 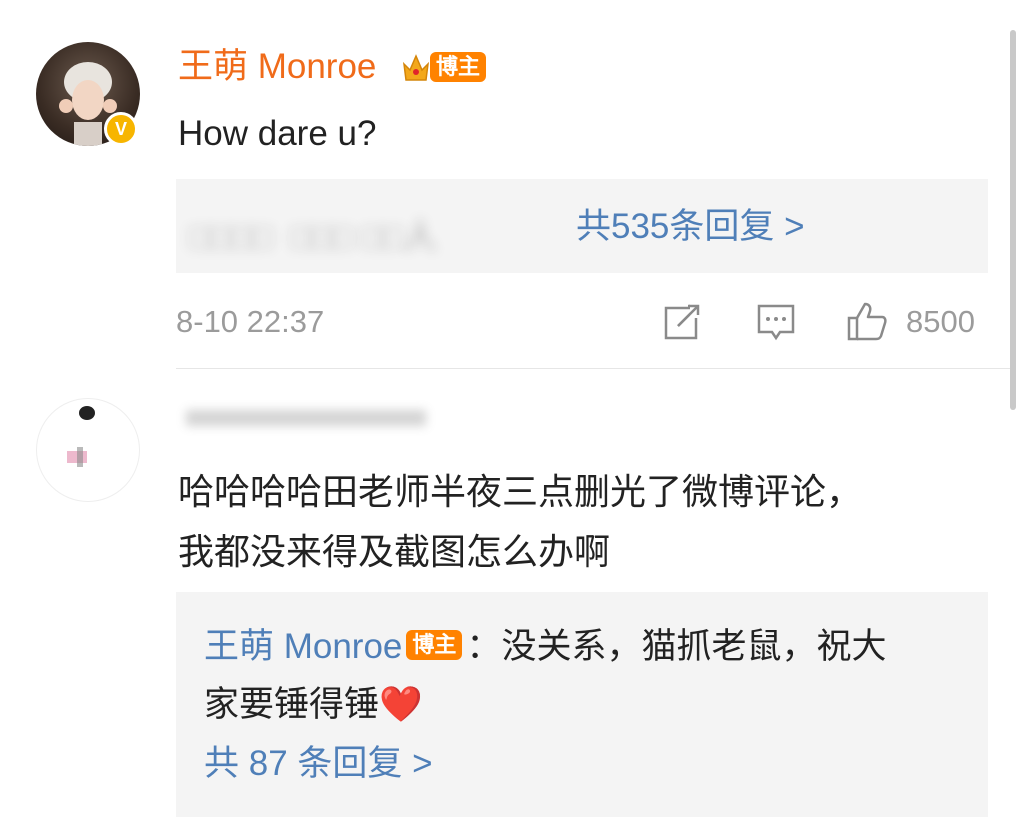 I want to click on comment-author: 王萌 Monroe, so click(x=277, y=67).